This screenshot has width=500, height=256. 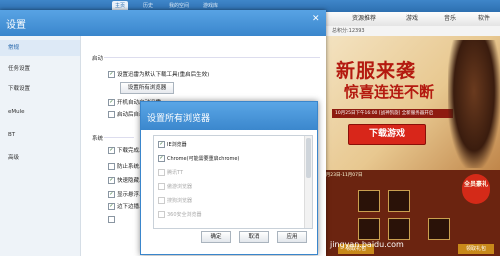 I want to click on nav-item-software: 软件, so click(x=484, y=19).